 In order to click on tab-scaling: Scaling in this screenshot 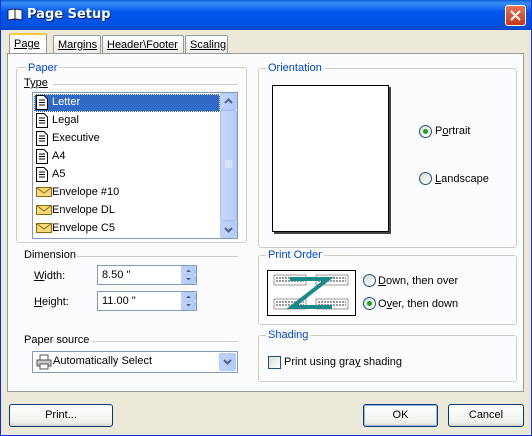, I will do `click(206, 44)`.